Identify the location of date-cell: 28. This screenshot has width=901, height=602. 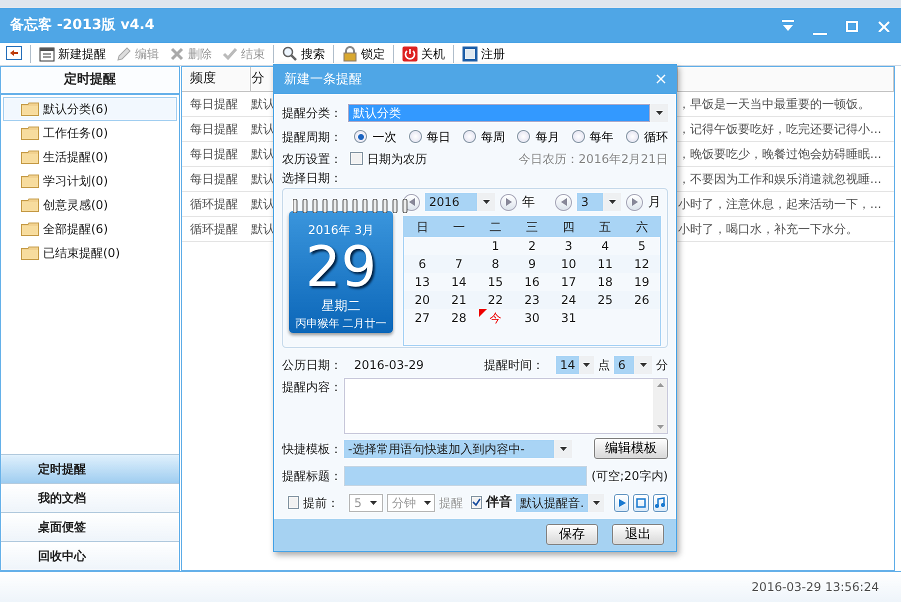
(459, 318).